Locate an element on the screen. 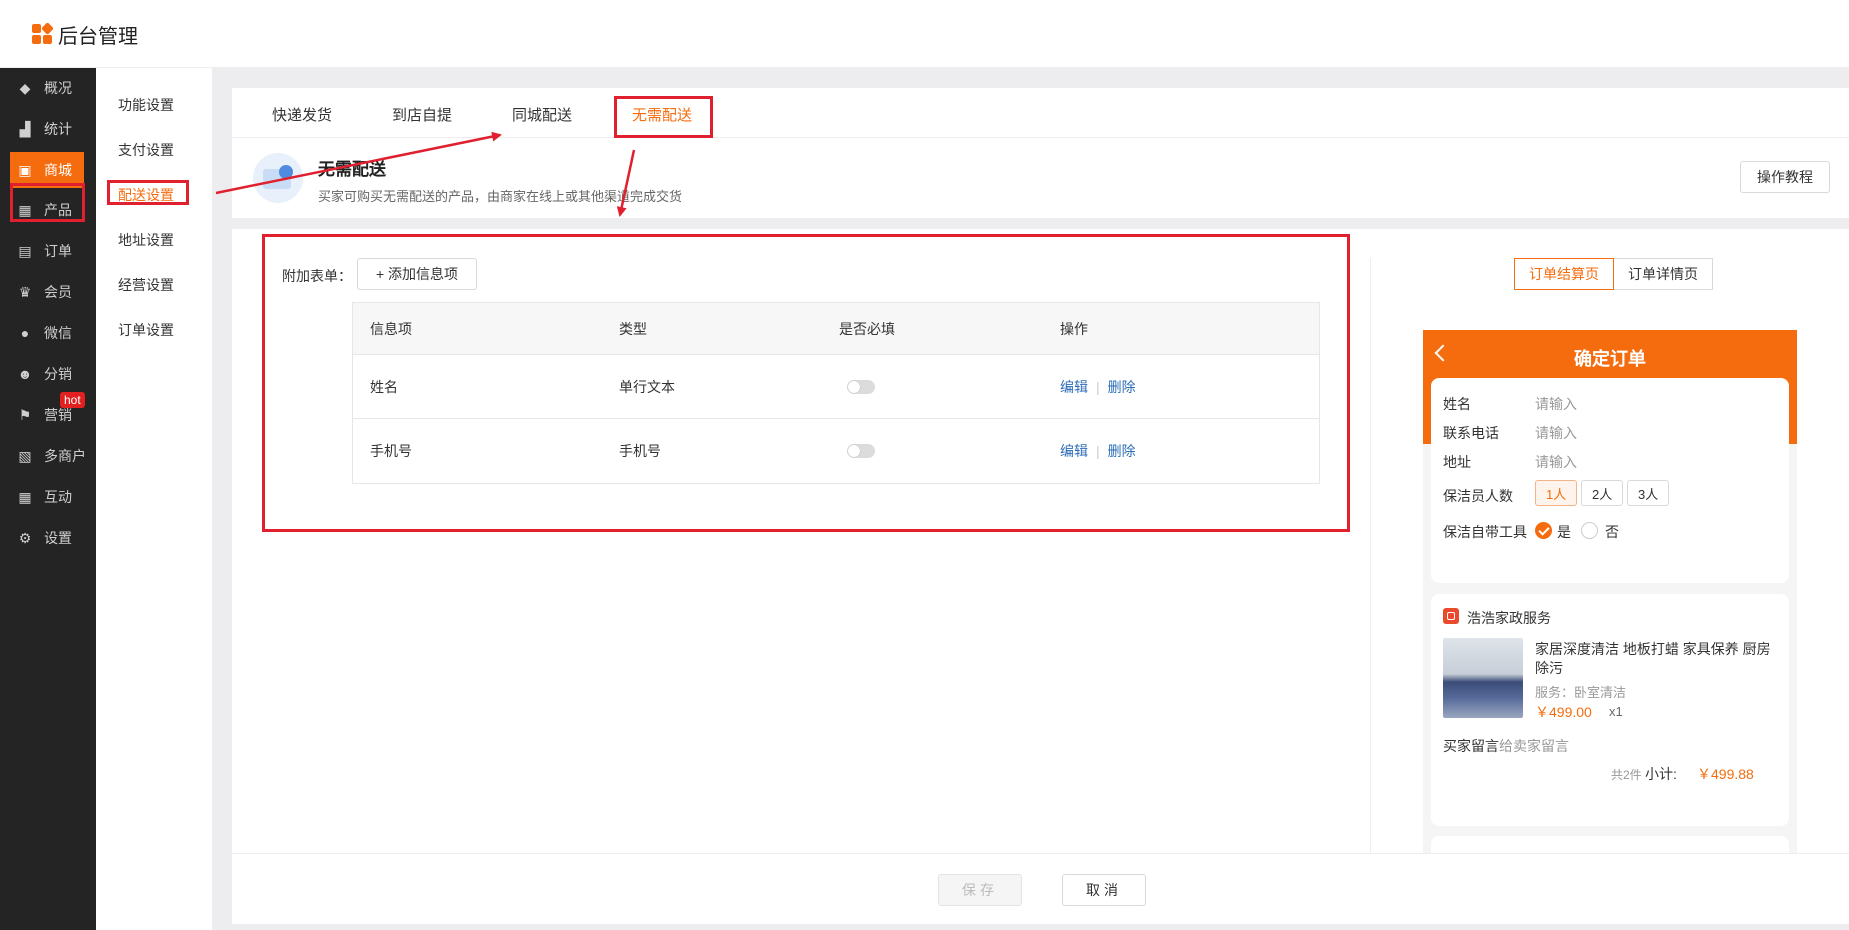 The image size is (1849, 930). field-label: 联系电话 is located at coordinates (1471, 433).